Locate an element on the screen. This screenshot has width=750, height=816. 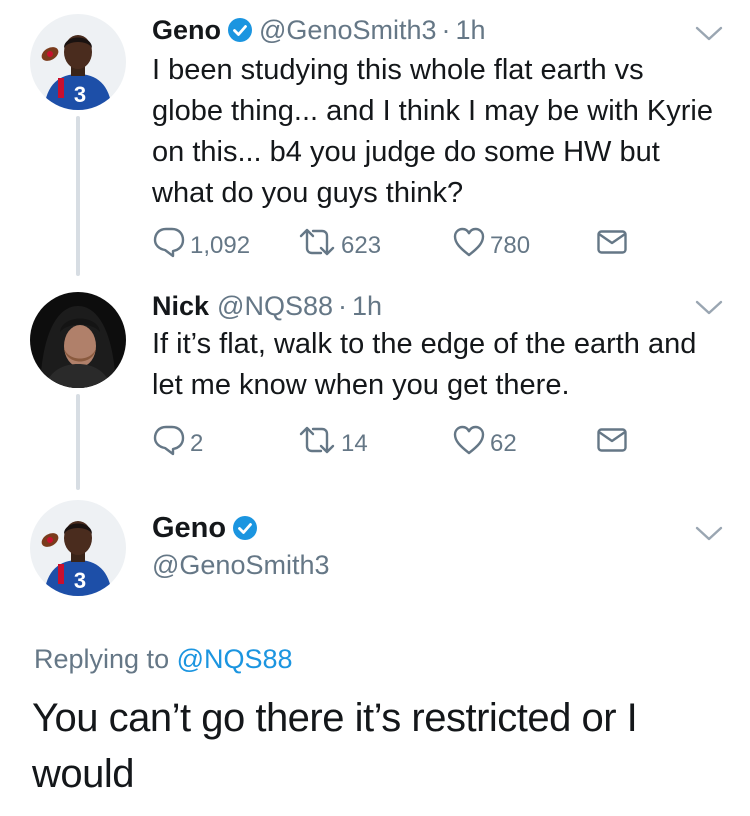
like-button: 780 is located at coordinates (491, 245).